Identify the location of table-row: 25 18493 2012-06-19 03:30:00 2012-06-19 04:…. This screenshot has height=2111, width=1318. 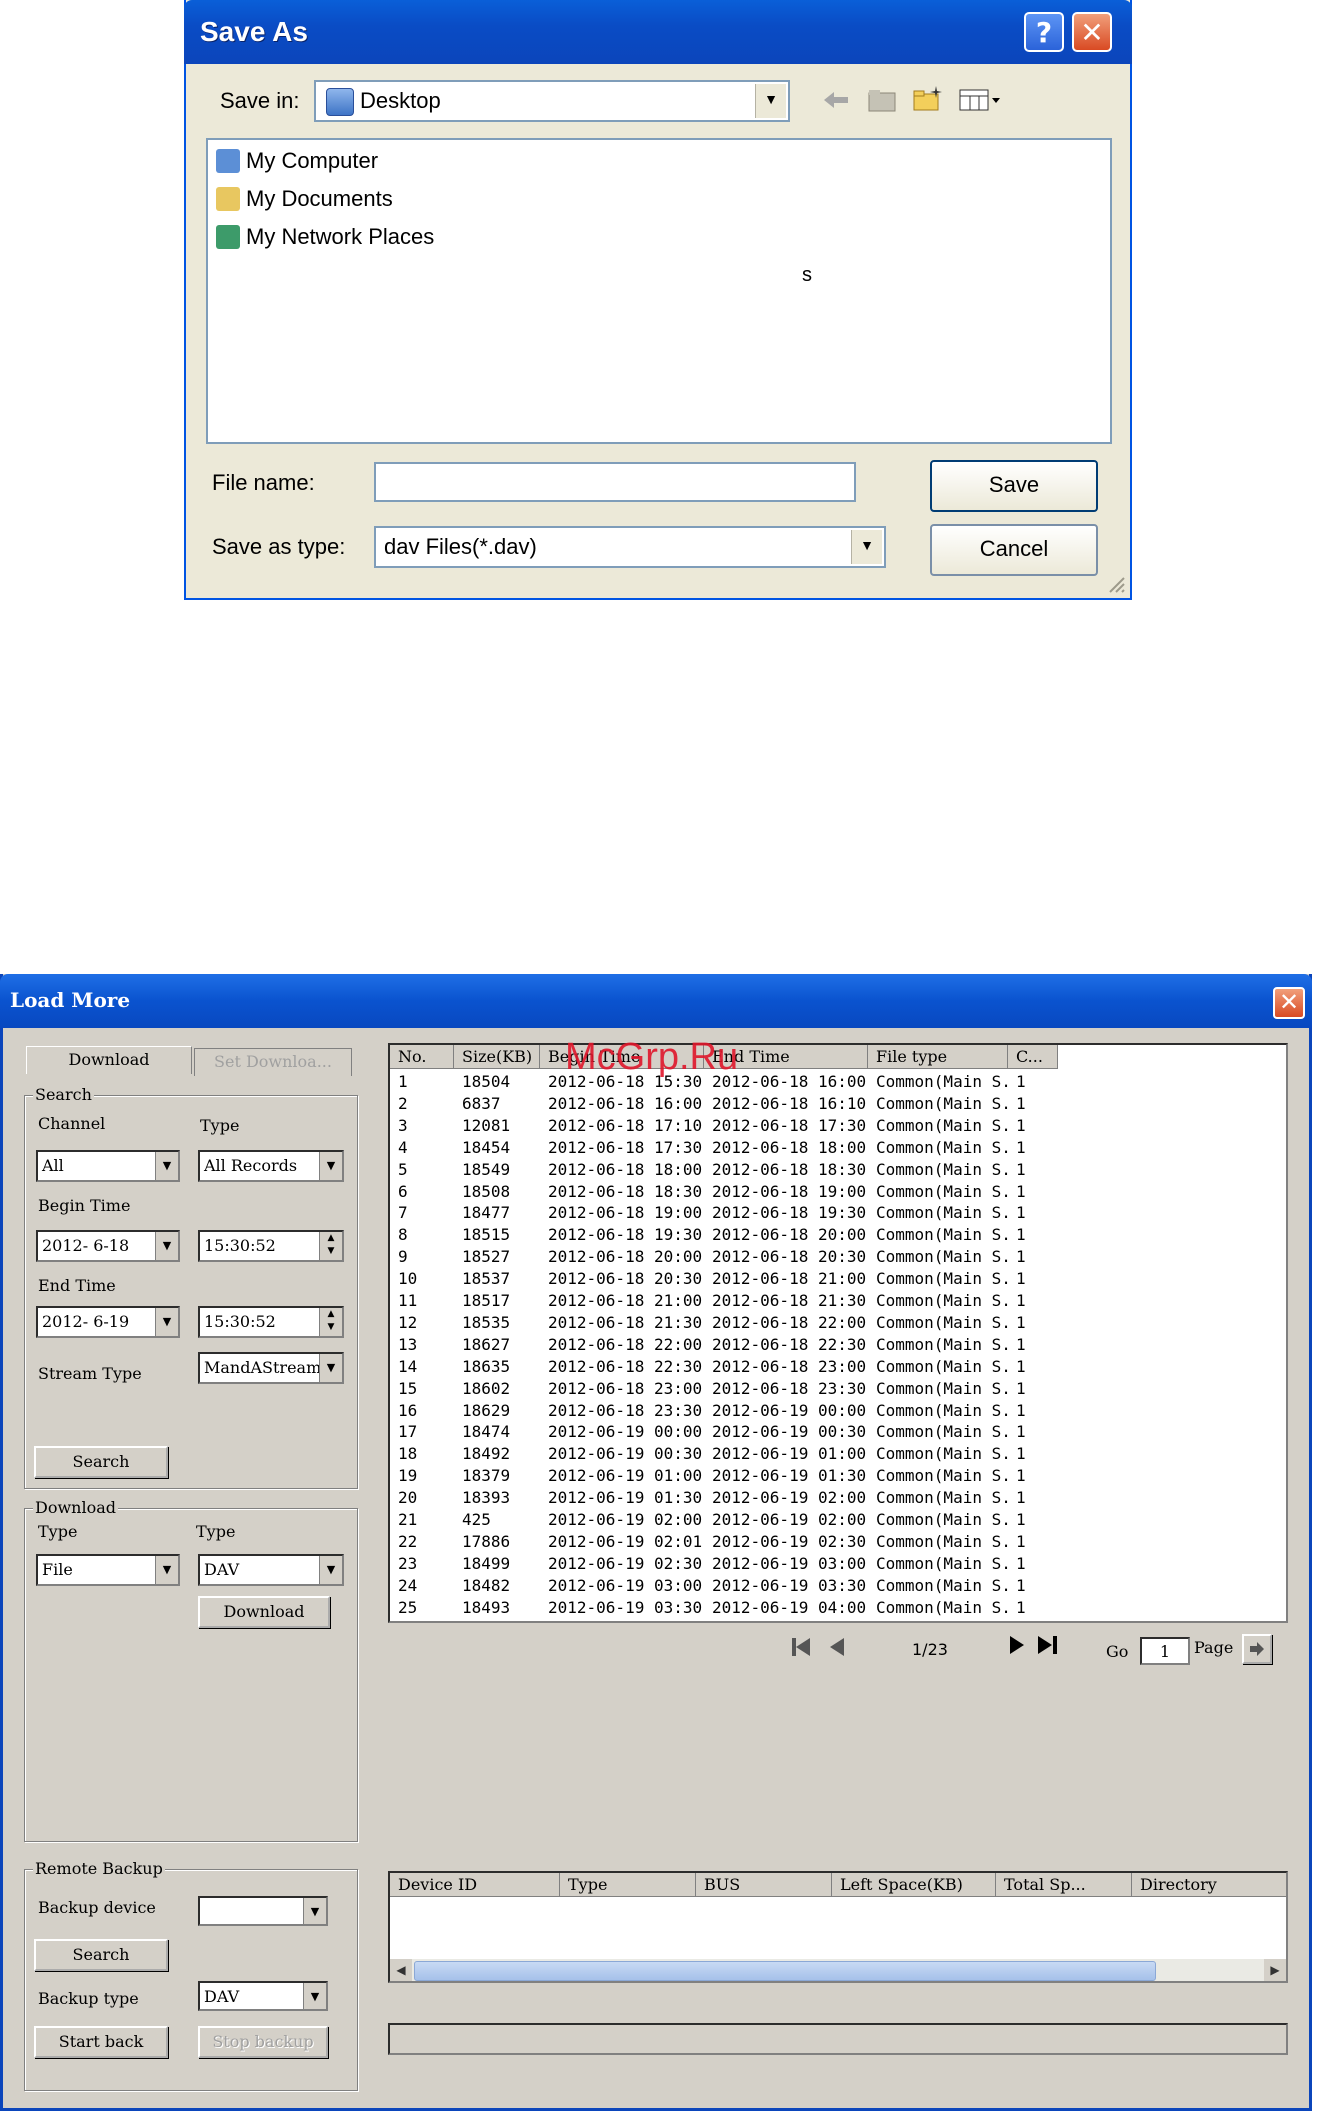
(838, 1608).